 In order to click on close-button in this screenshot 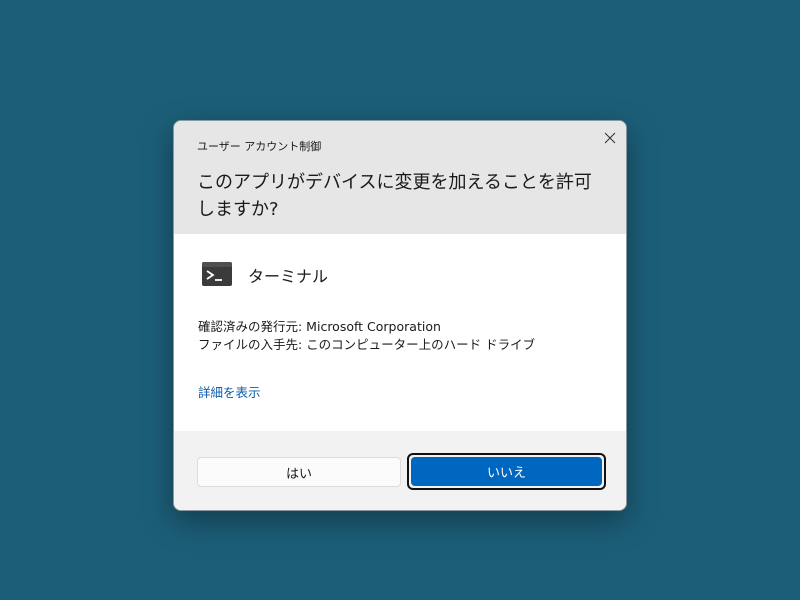, I will do `click(610, 138)`.